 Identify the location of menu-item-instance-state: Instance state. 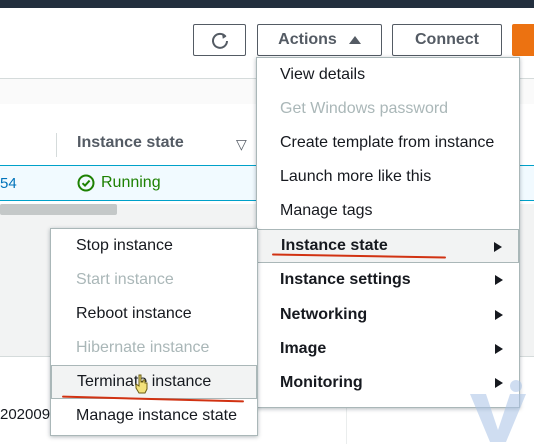
(388, 246).